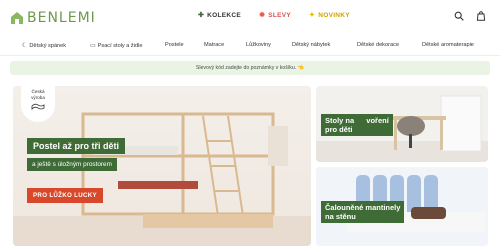  I want to click on house-logo-icon, so click(17, 18).